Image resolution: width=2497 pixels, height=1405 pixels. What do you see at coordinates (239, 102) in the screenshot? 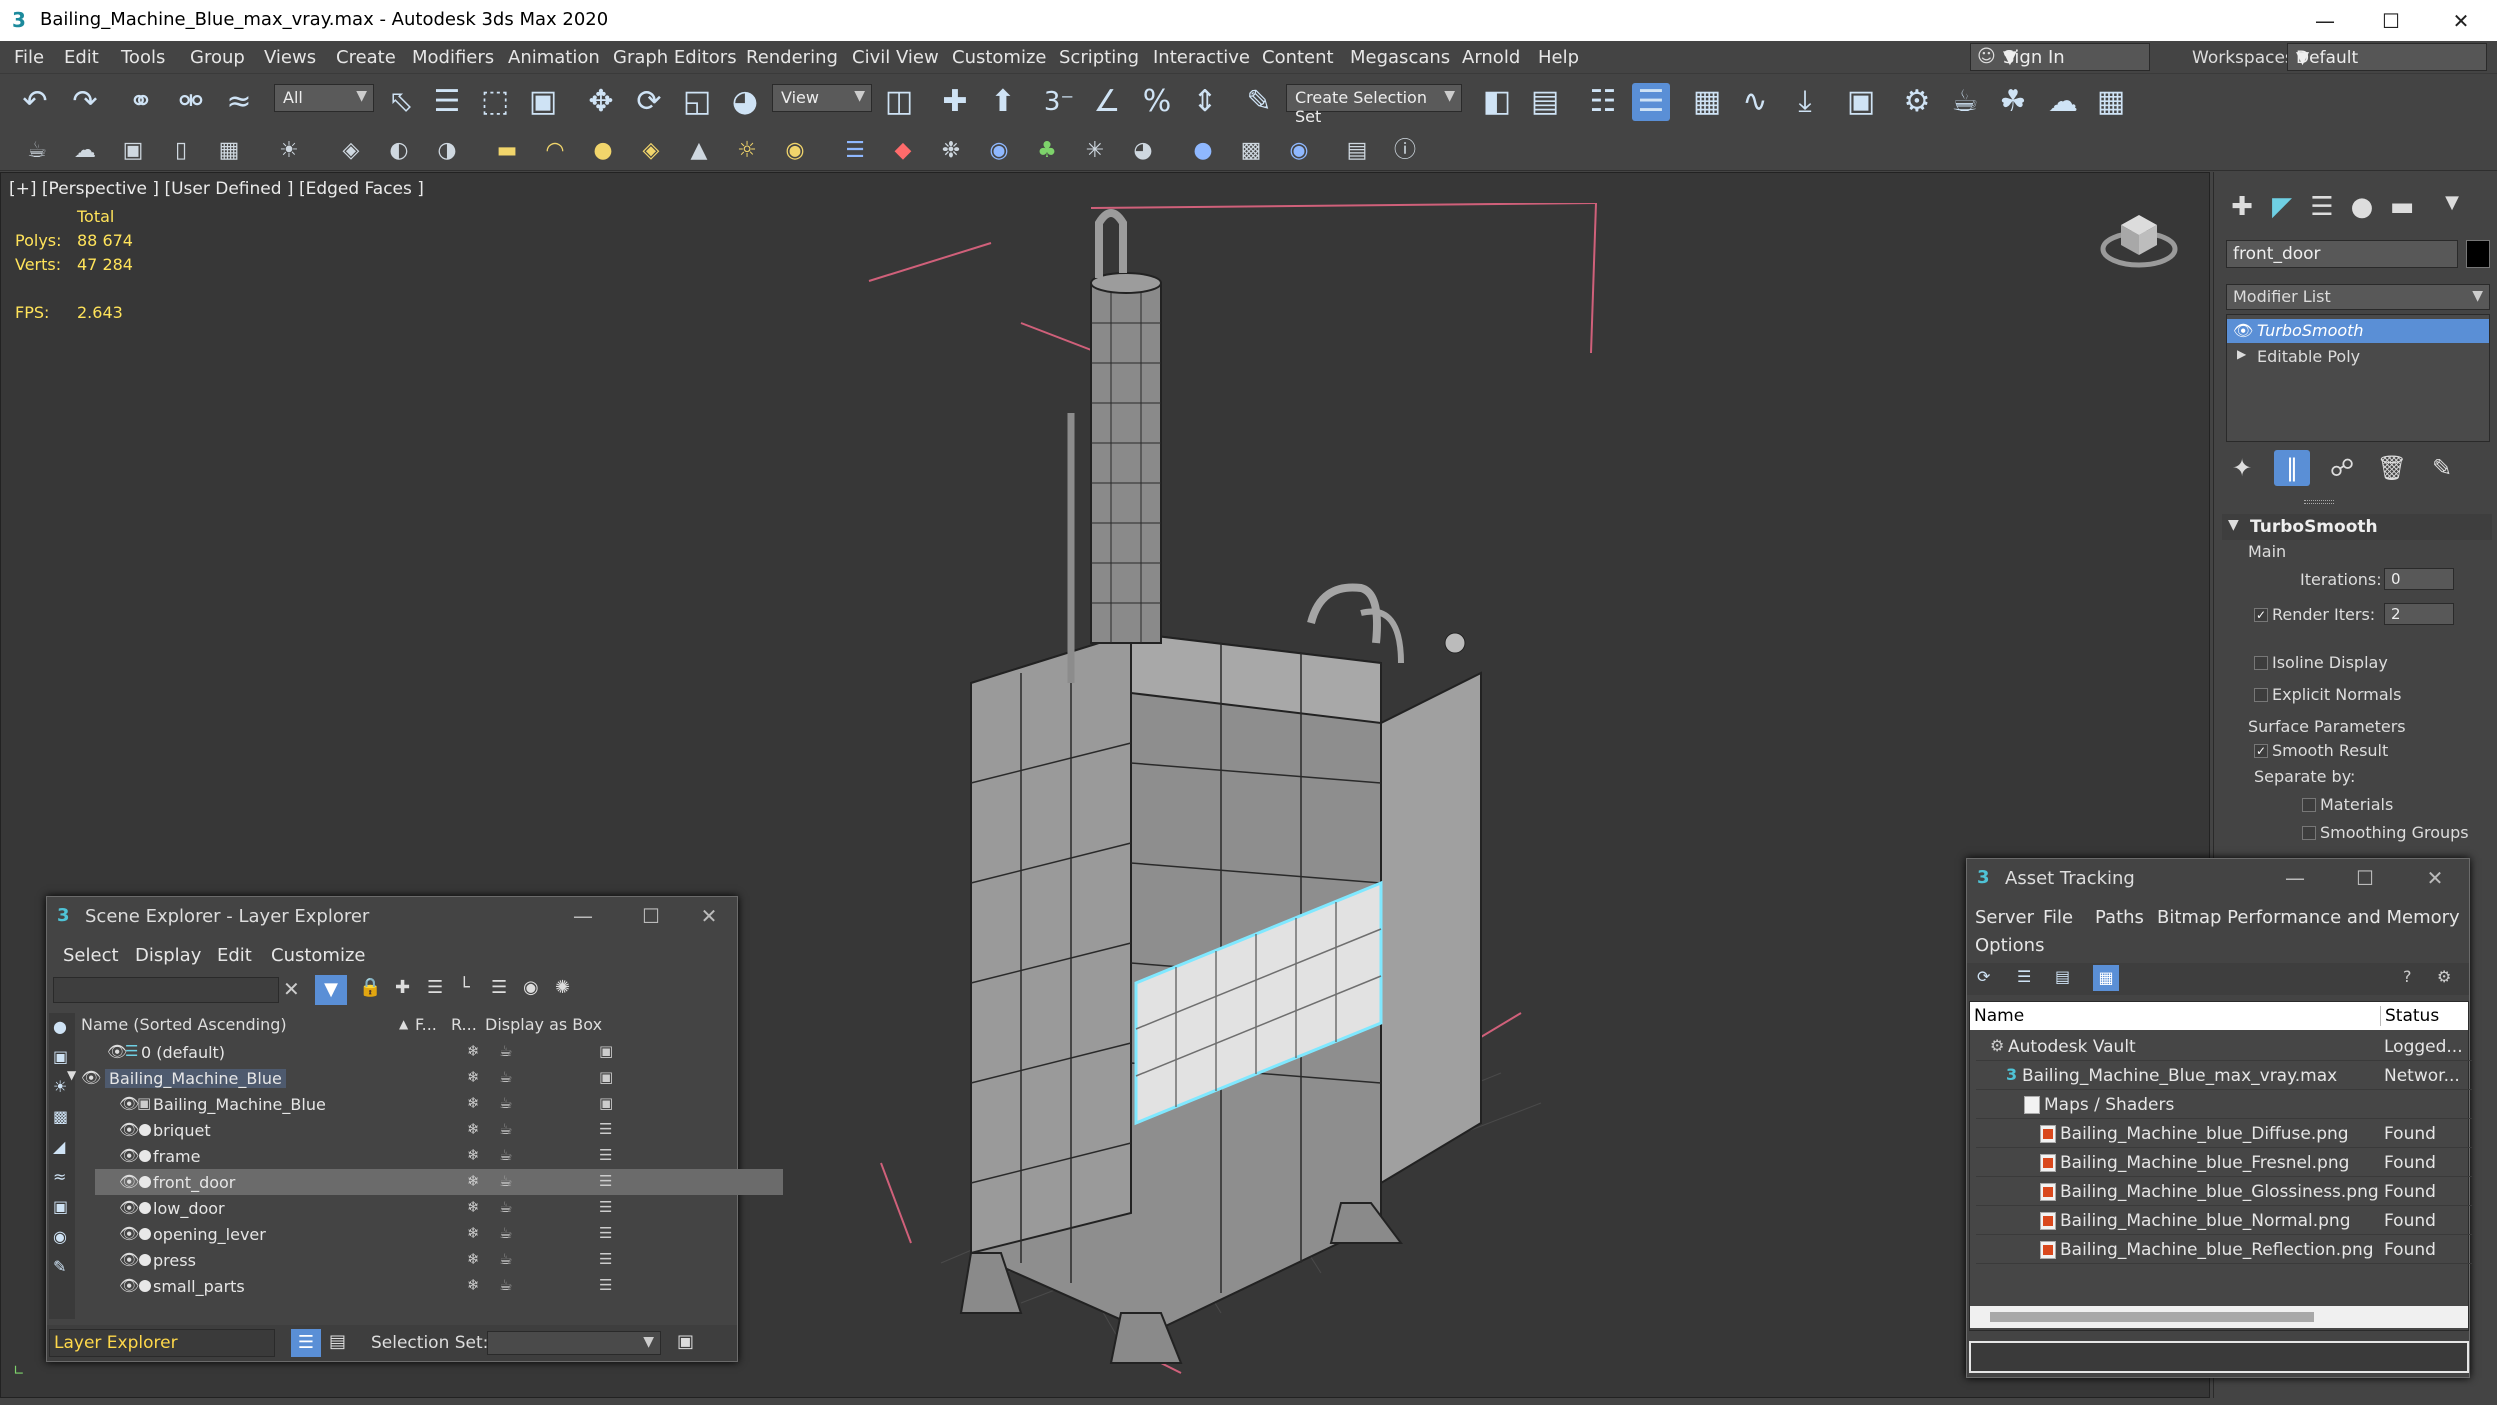
I see `bind-space-warp-icon: ≈` at bounding box center [239, 102].